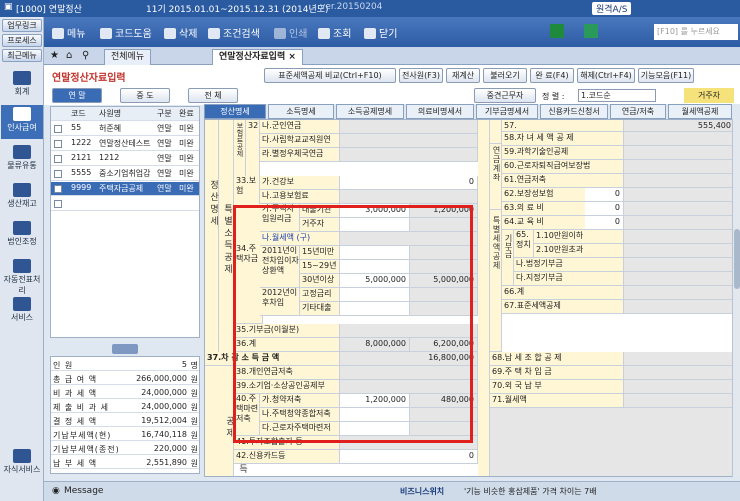  What do you see at coordinates (180, 32) in the screenshot?
I see `delete-button: 삭제` at bounding box center [180, 32].